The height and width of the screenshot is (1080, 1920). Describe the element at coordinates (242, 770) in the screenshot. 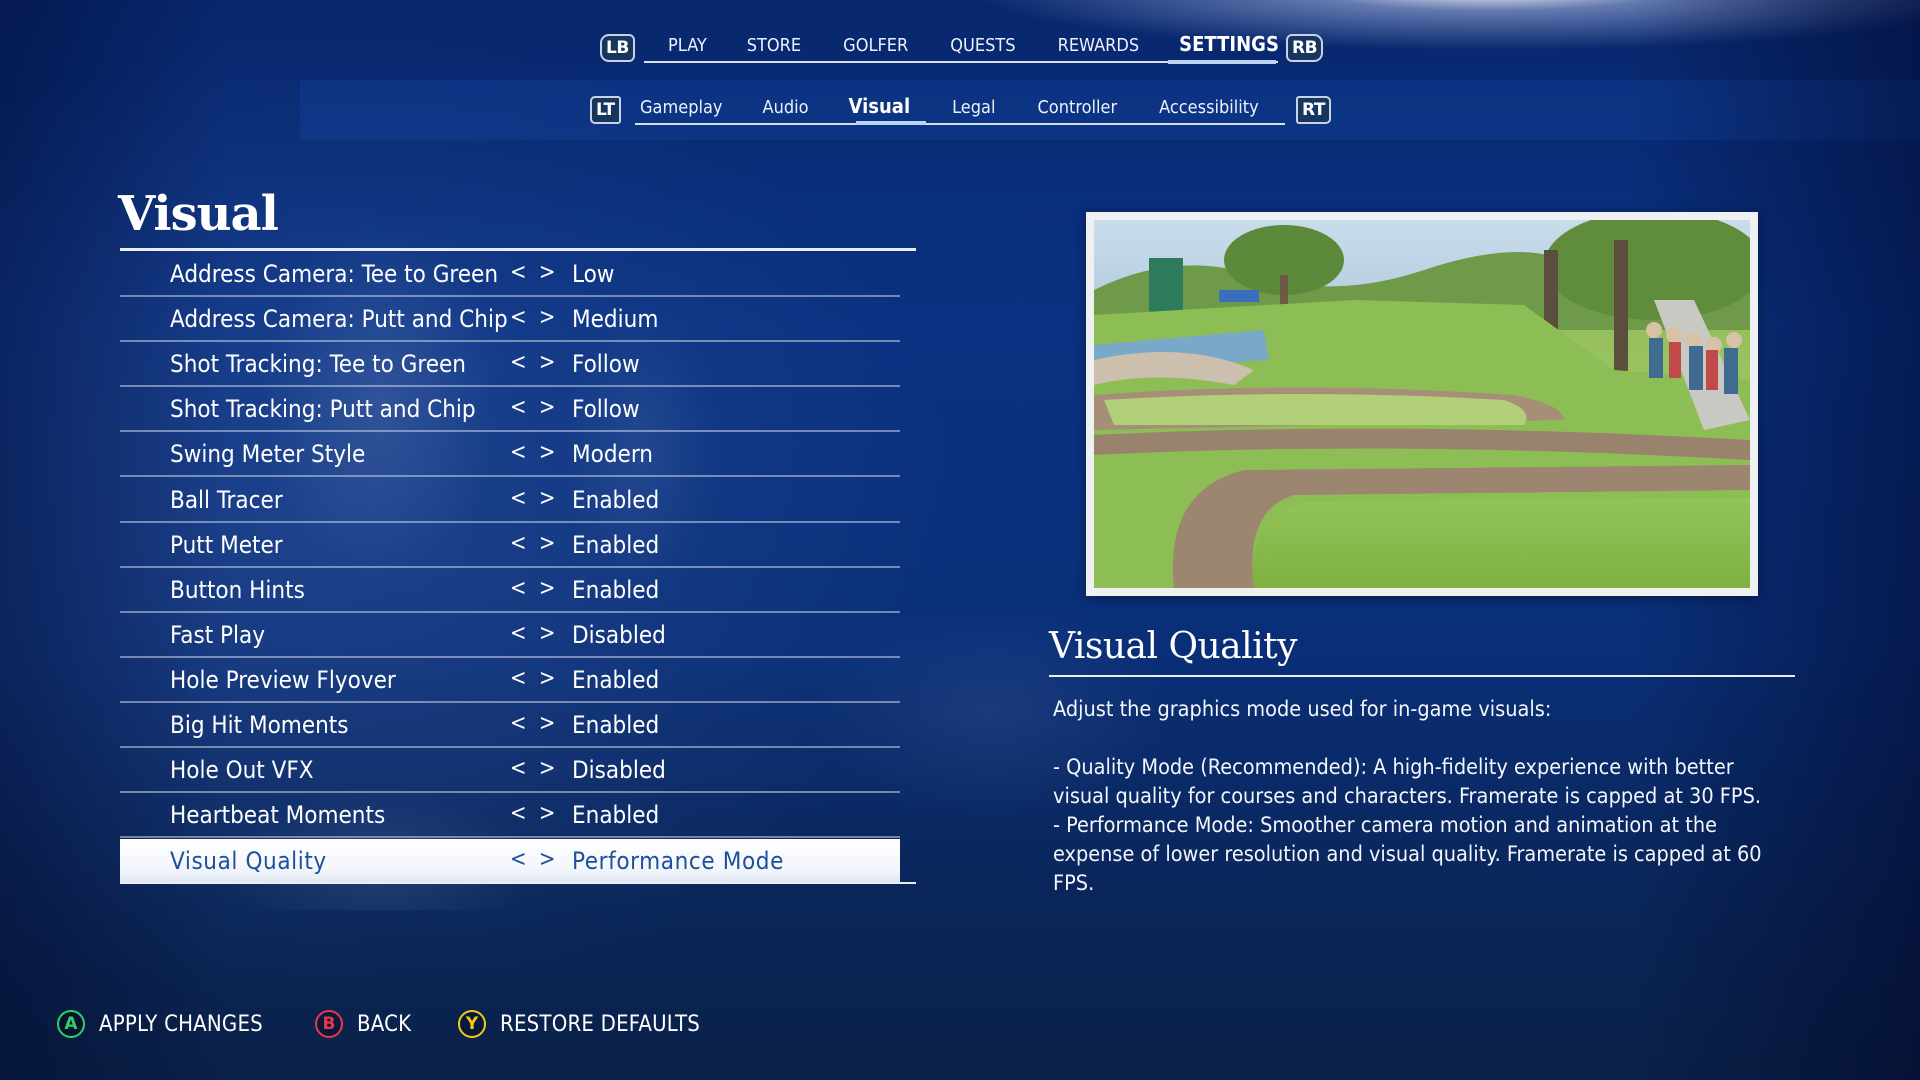

I see `setting-label: Hole Out VFX` at that location.